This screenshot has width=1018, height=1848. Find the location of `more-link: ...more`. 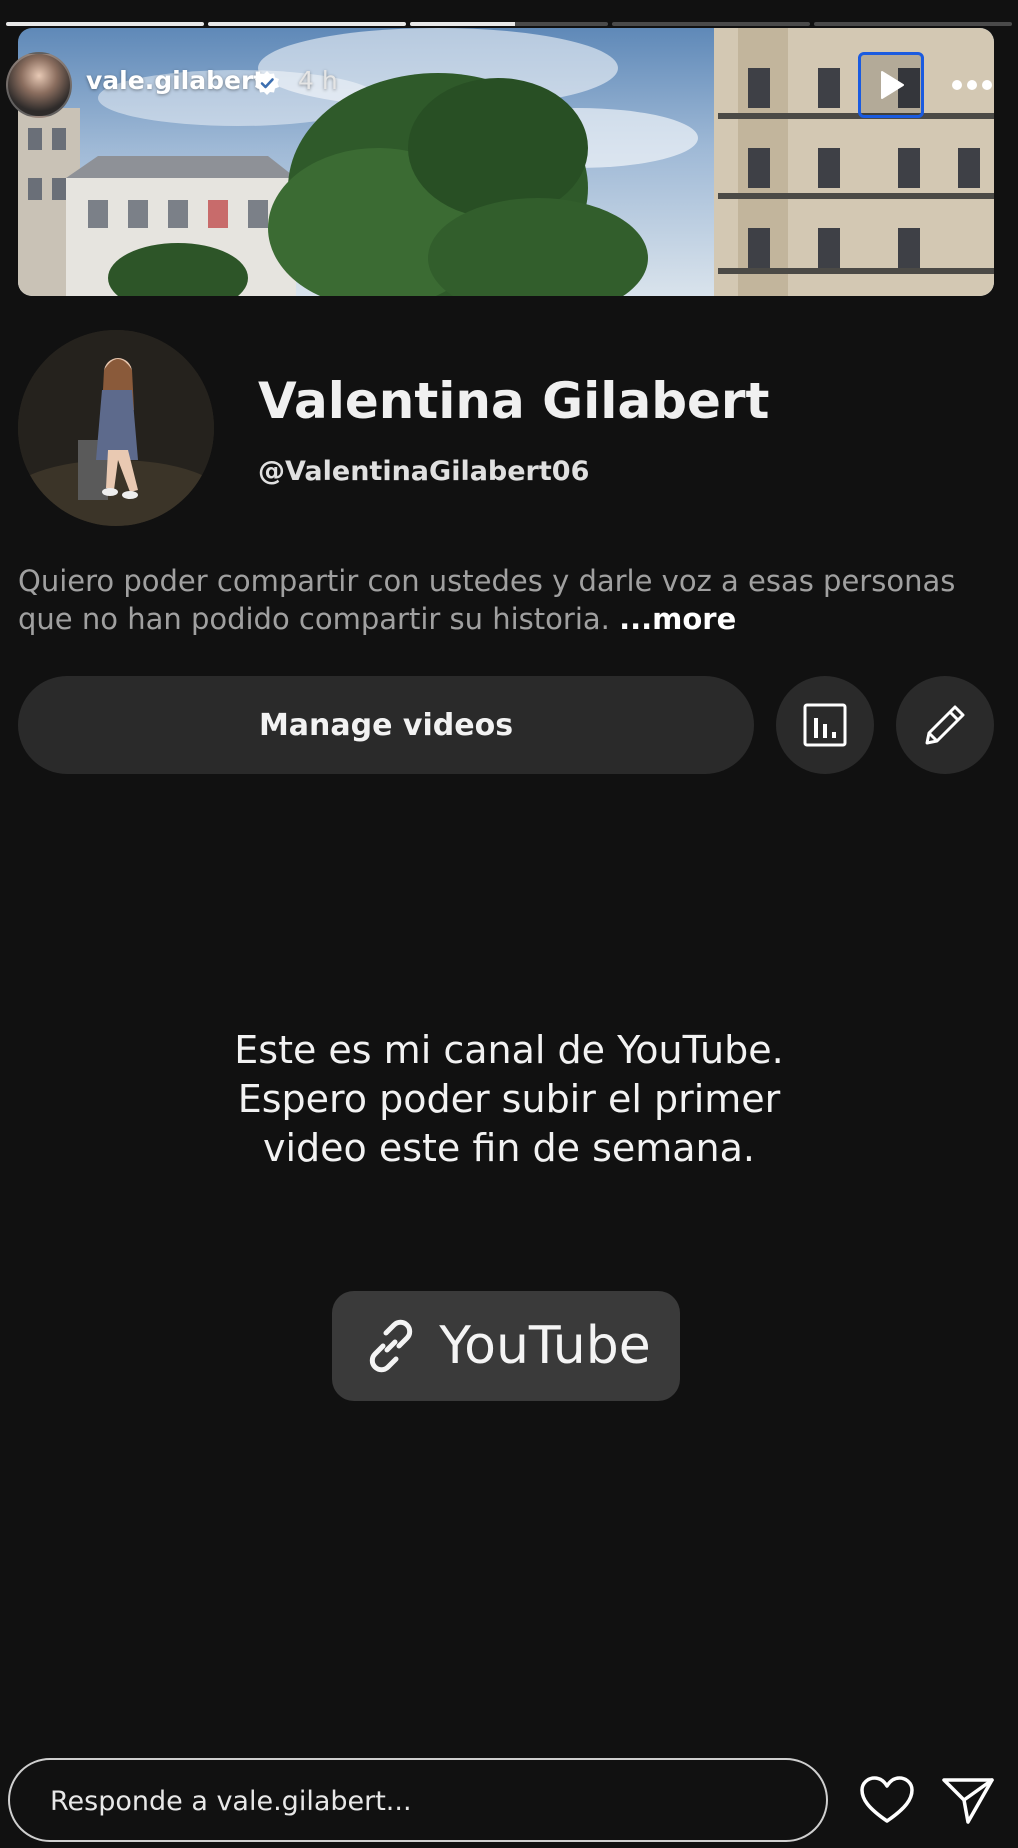

more-link: ...more is located at coordinates (677, 619).